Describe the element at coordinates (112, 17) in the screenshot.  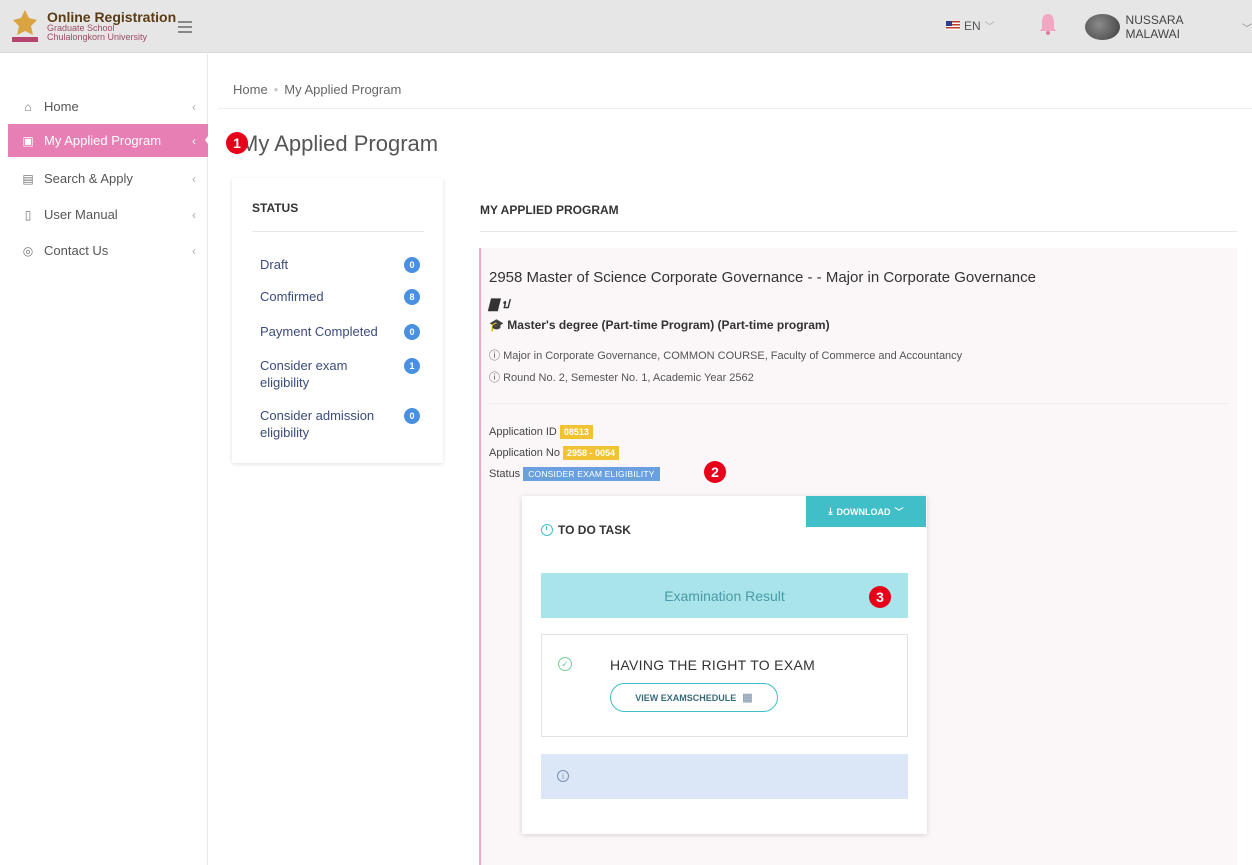
I see `logo-title: Online Registration` at that location.